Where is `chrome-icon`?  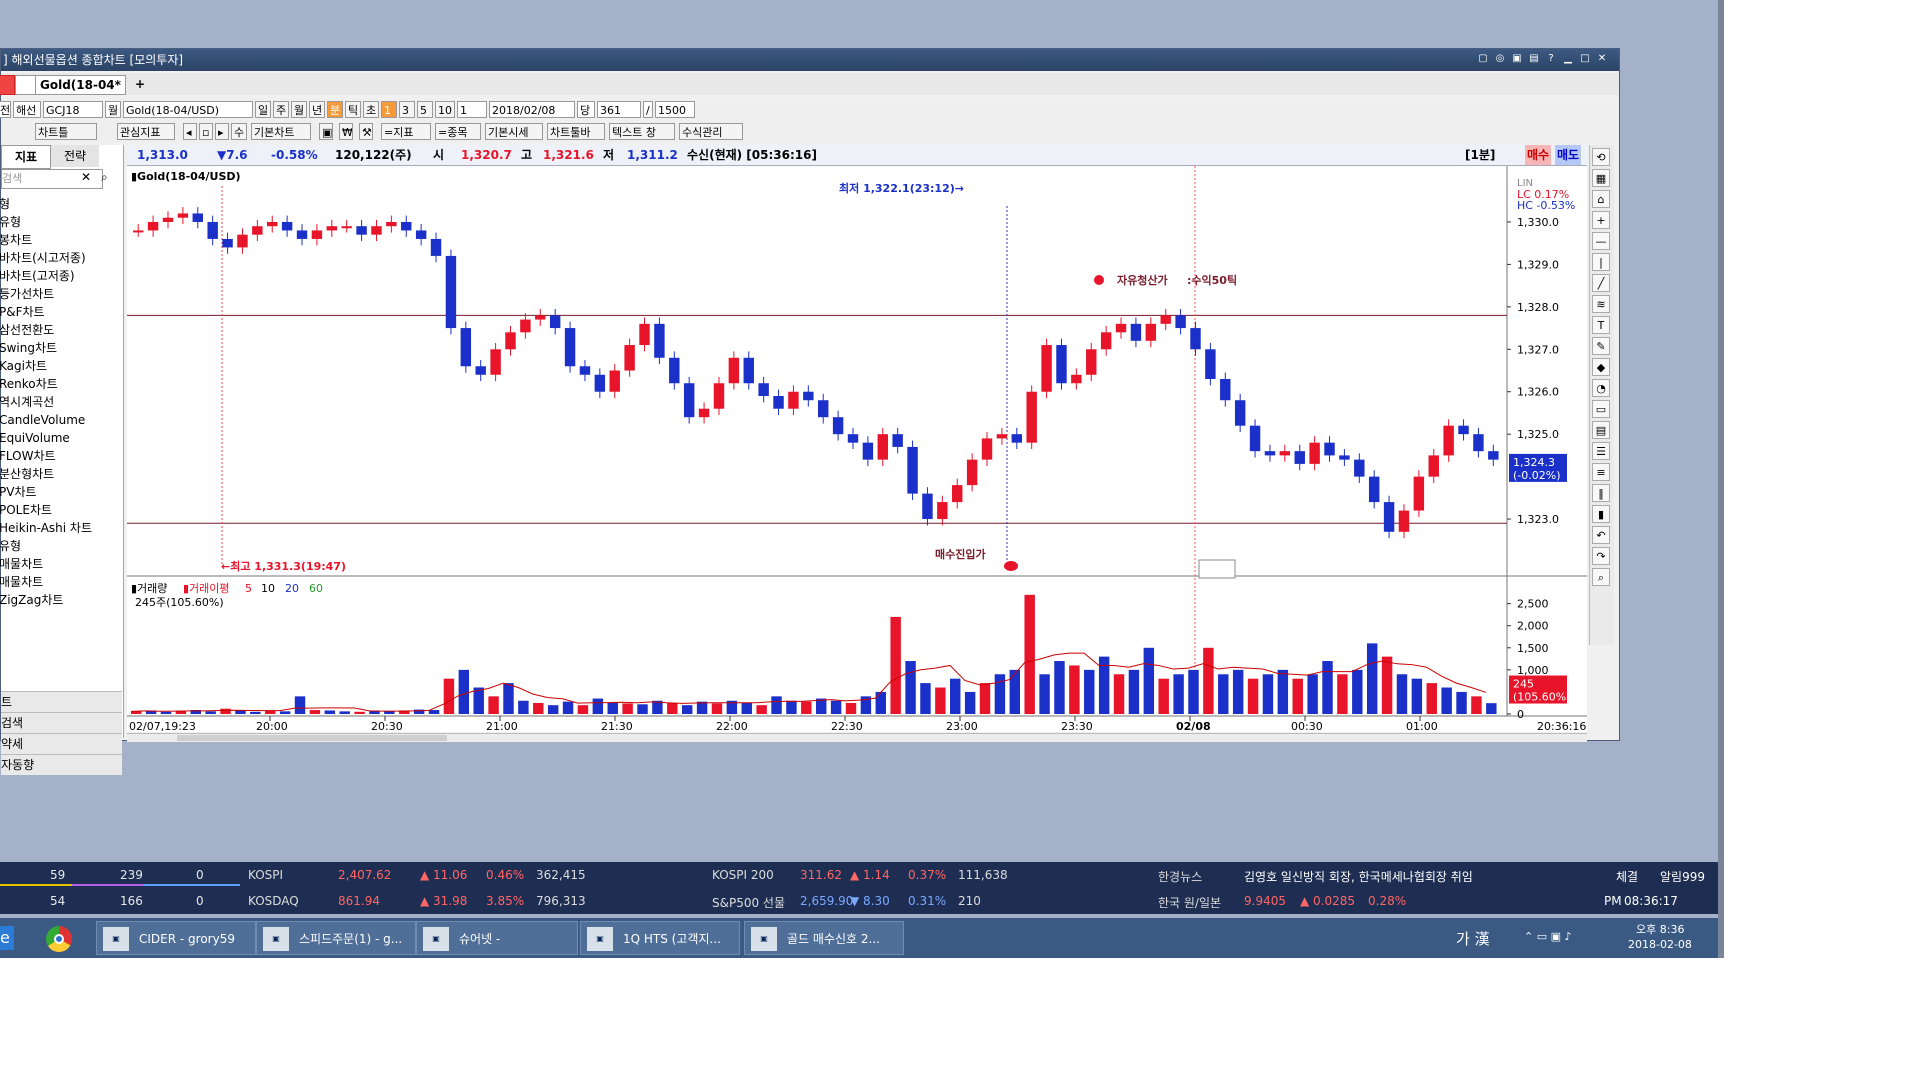
chrome-icon is located at coordinates (59, 939).